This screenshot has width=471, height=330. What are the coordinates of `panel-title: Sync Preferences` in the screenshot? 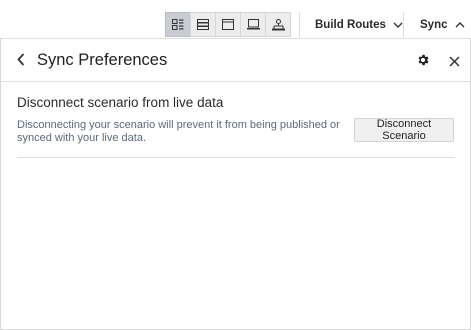 It's located at (102, 60).